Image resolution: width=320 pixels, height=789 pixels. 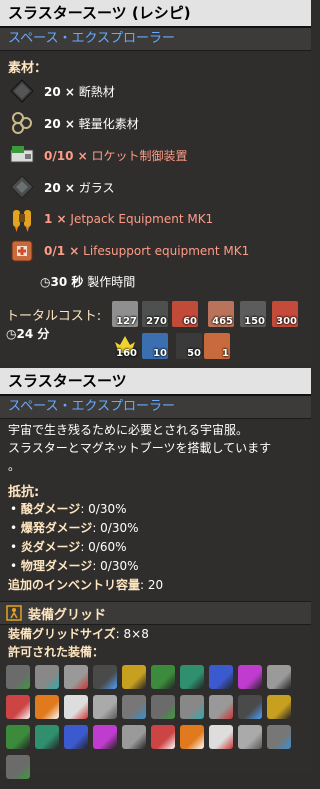 I want to click on allowed-equipment-grid, so click(x=156, y=727).